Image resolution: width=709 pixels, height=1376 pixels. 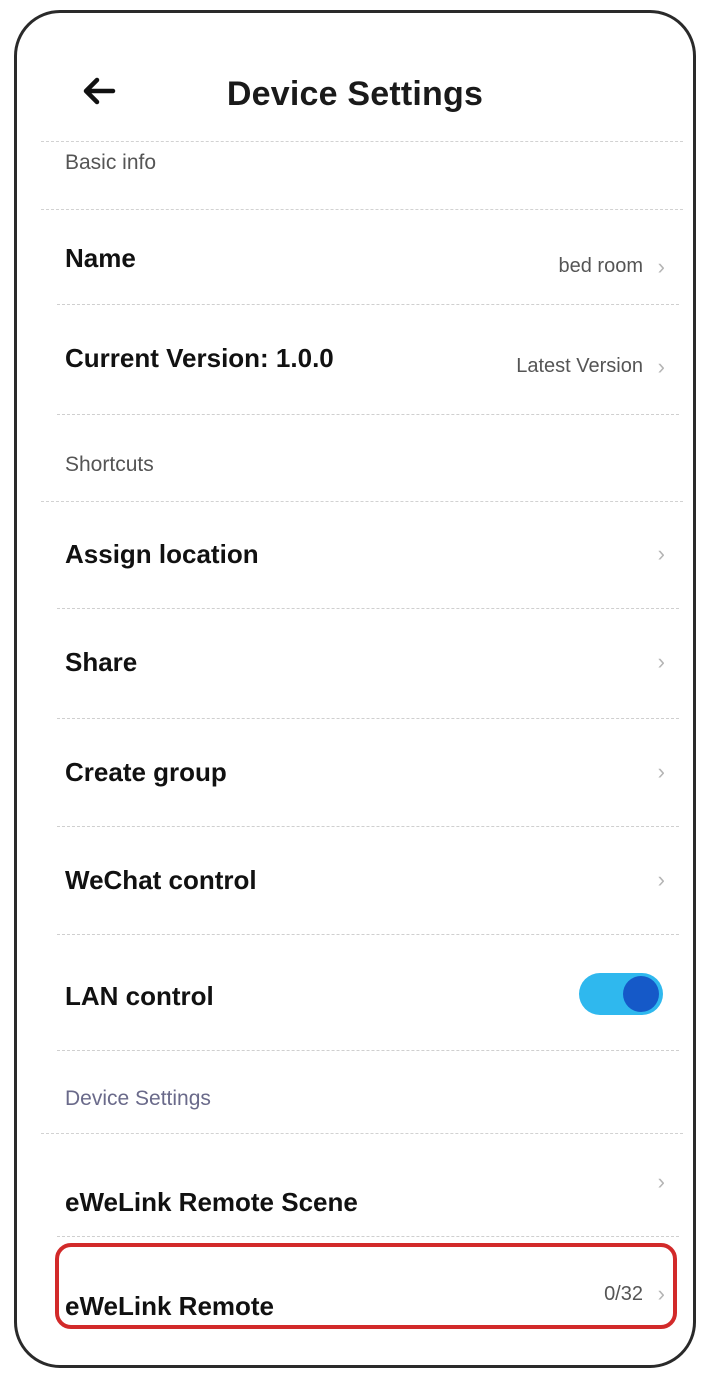 I want to click on section-header-shortcuts: Shortcuts, so click(x=109, y=464).